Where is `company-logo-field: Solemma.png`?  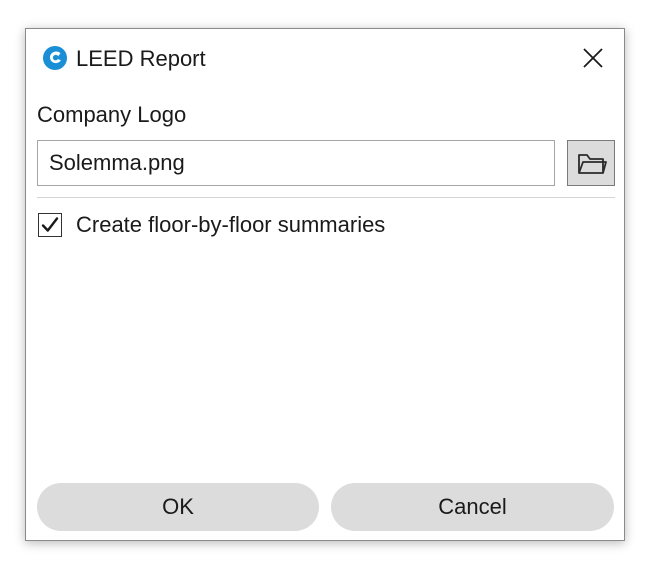
company-logo-field: Solemma.png is located at coordinates (296, 163).